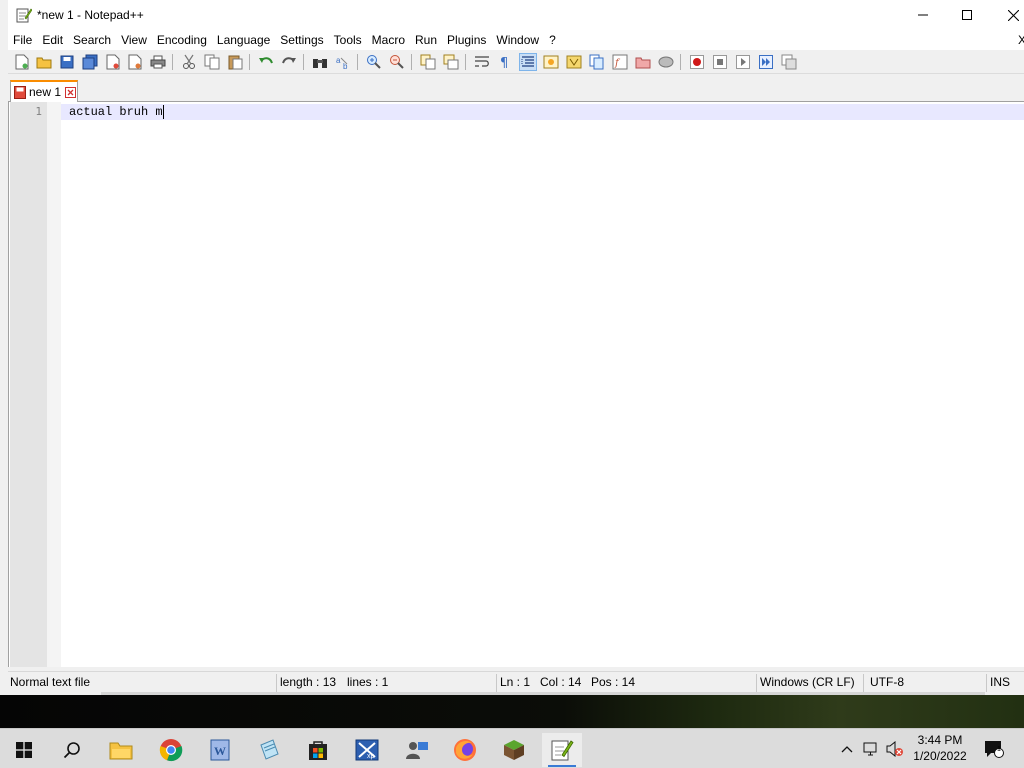 The image size is (1024, 768). Describe the element at coordinates (54, 384) in the screenshot. I see `fold-margin` at that location.